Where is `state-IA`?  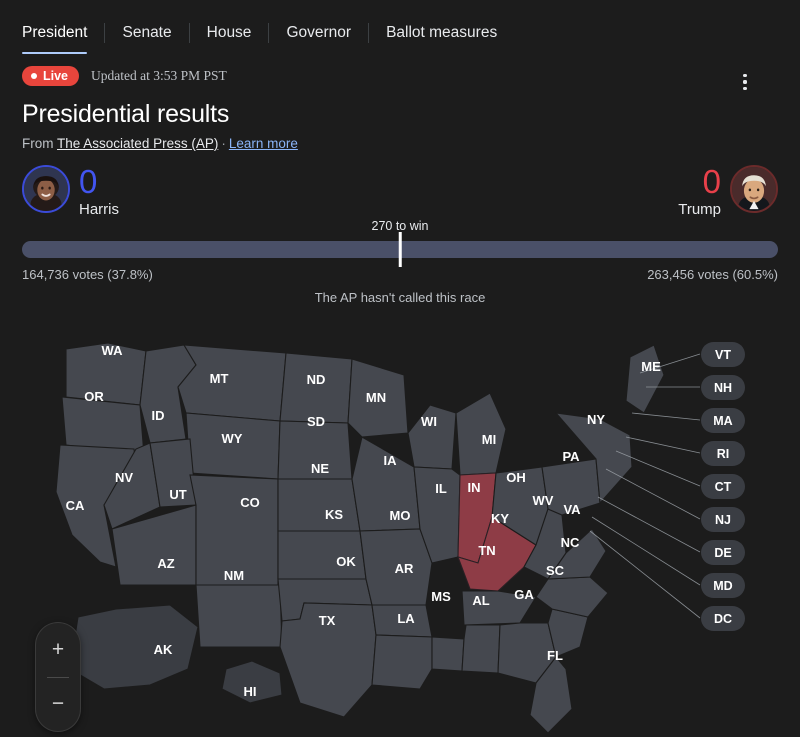
state-IA is located at coordinates (386, 484).